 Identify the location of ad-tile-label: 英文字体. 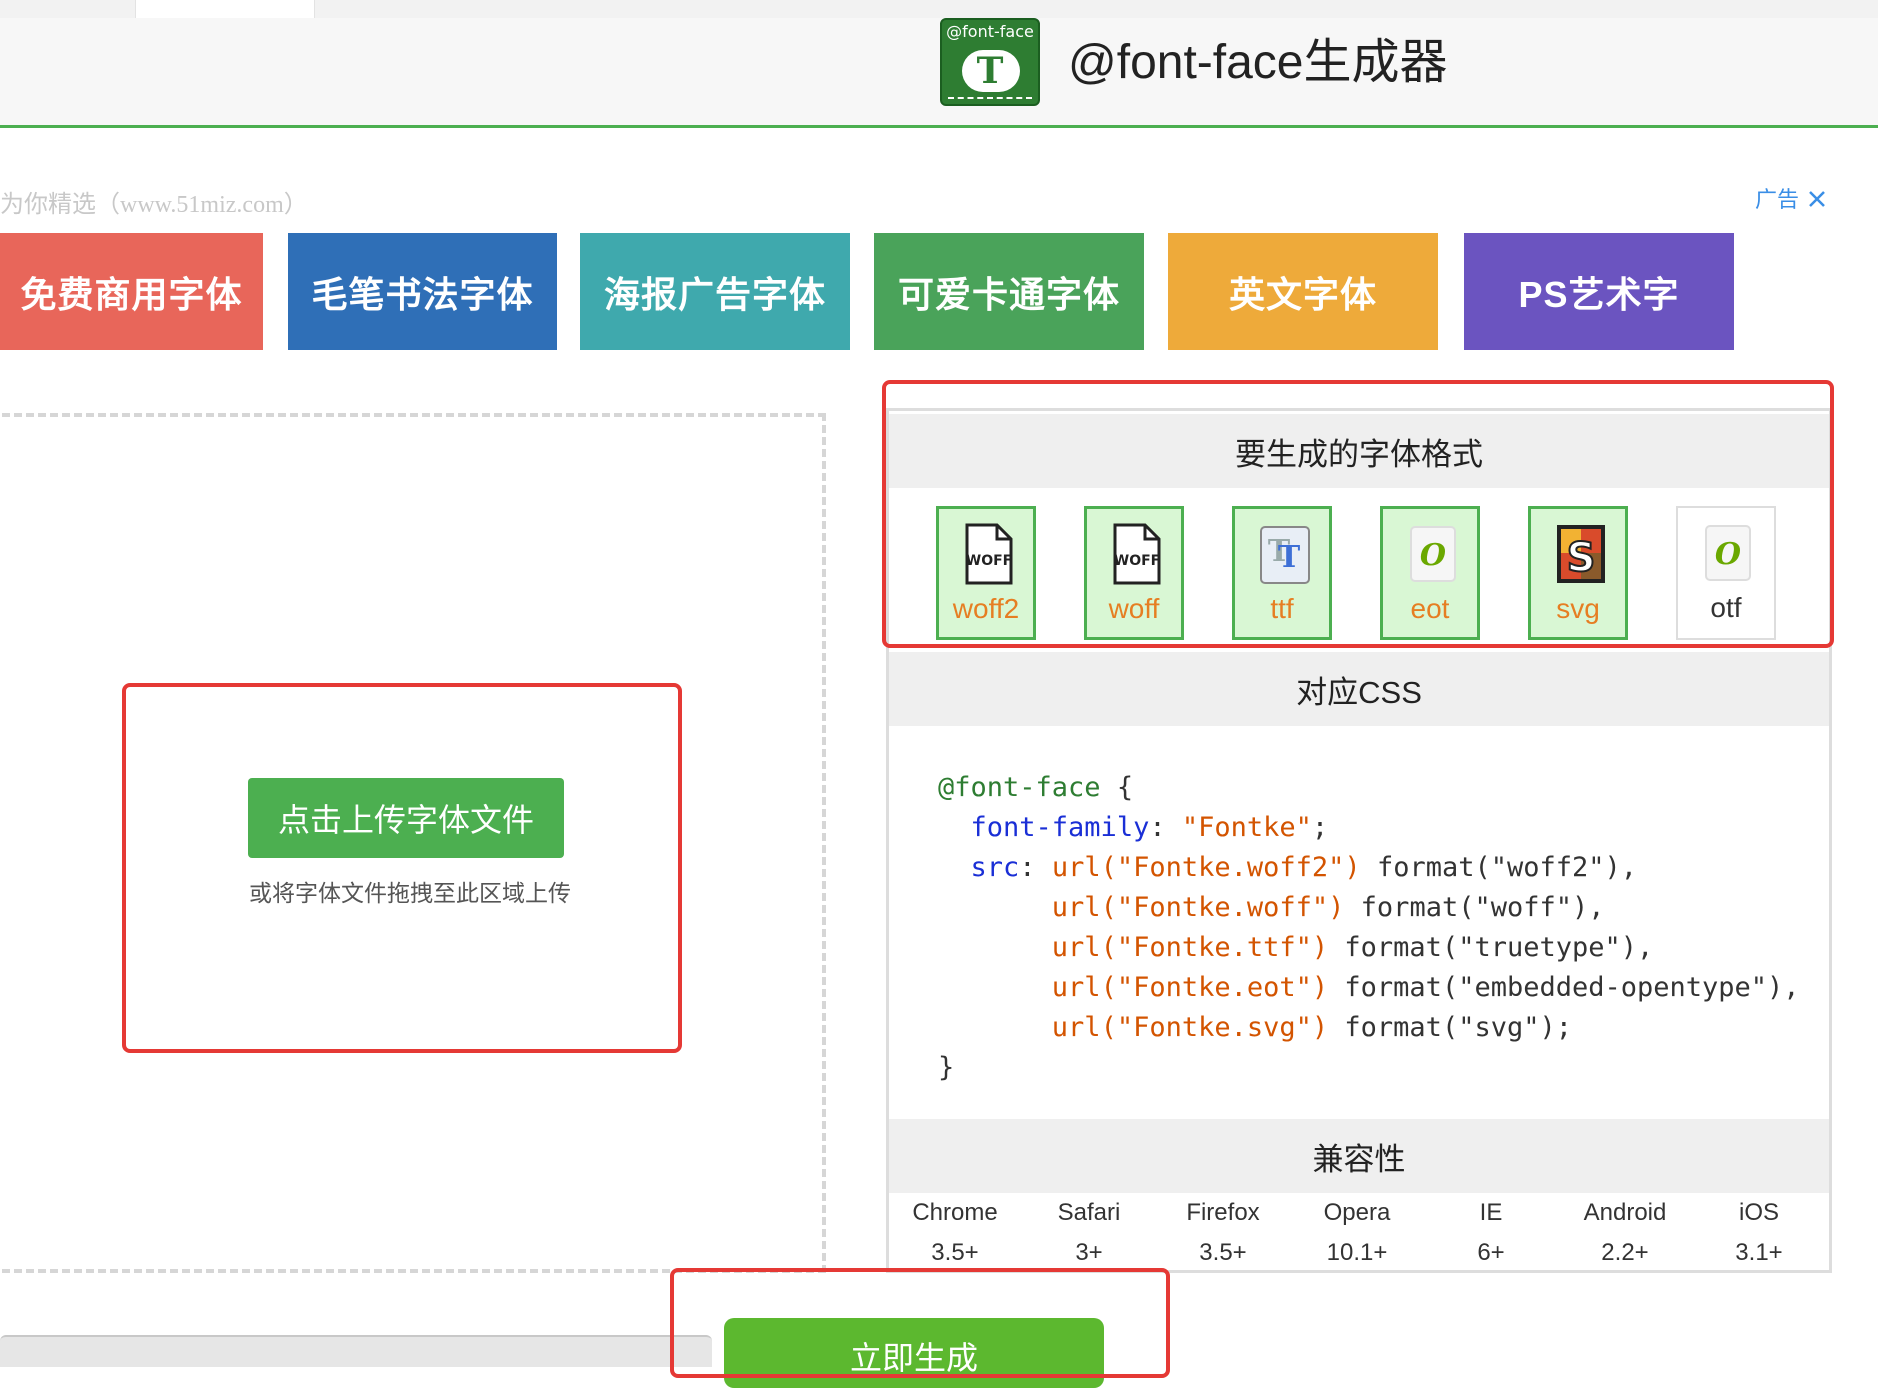
(1302, 294).